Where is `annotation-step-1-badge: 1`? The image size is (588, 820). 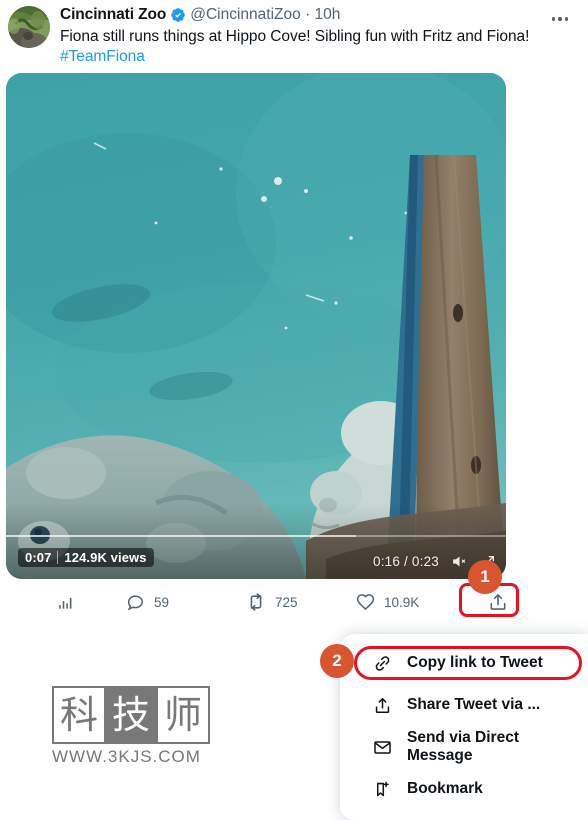
annotation-step-1-badge: 1 is located at coordinates (485, 577).